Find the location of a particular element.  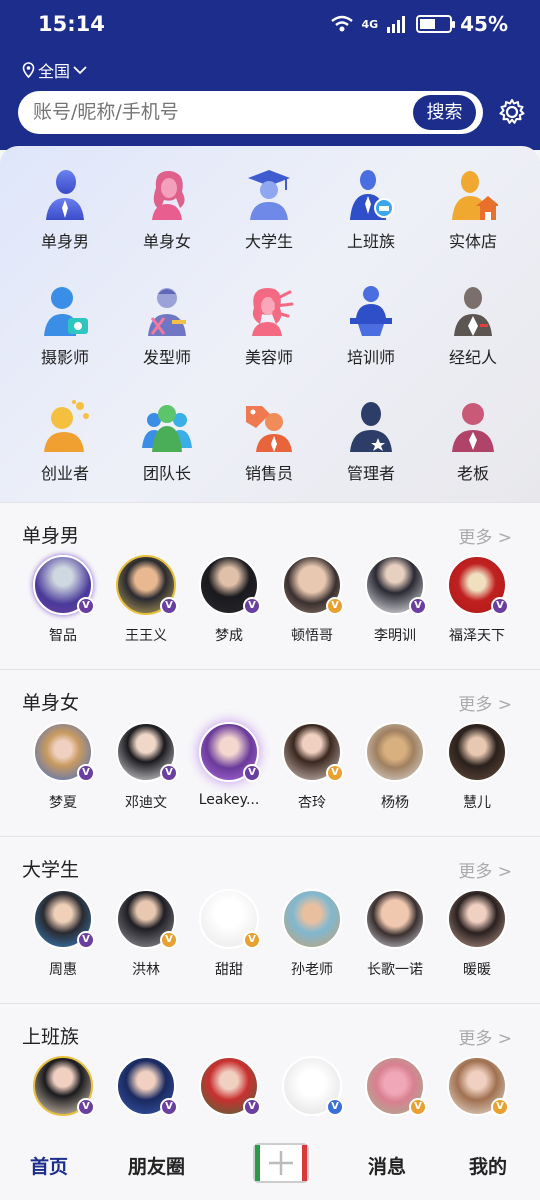

category-boss: 老板 is located at coordinates (473, 442).